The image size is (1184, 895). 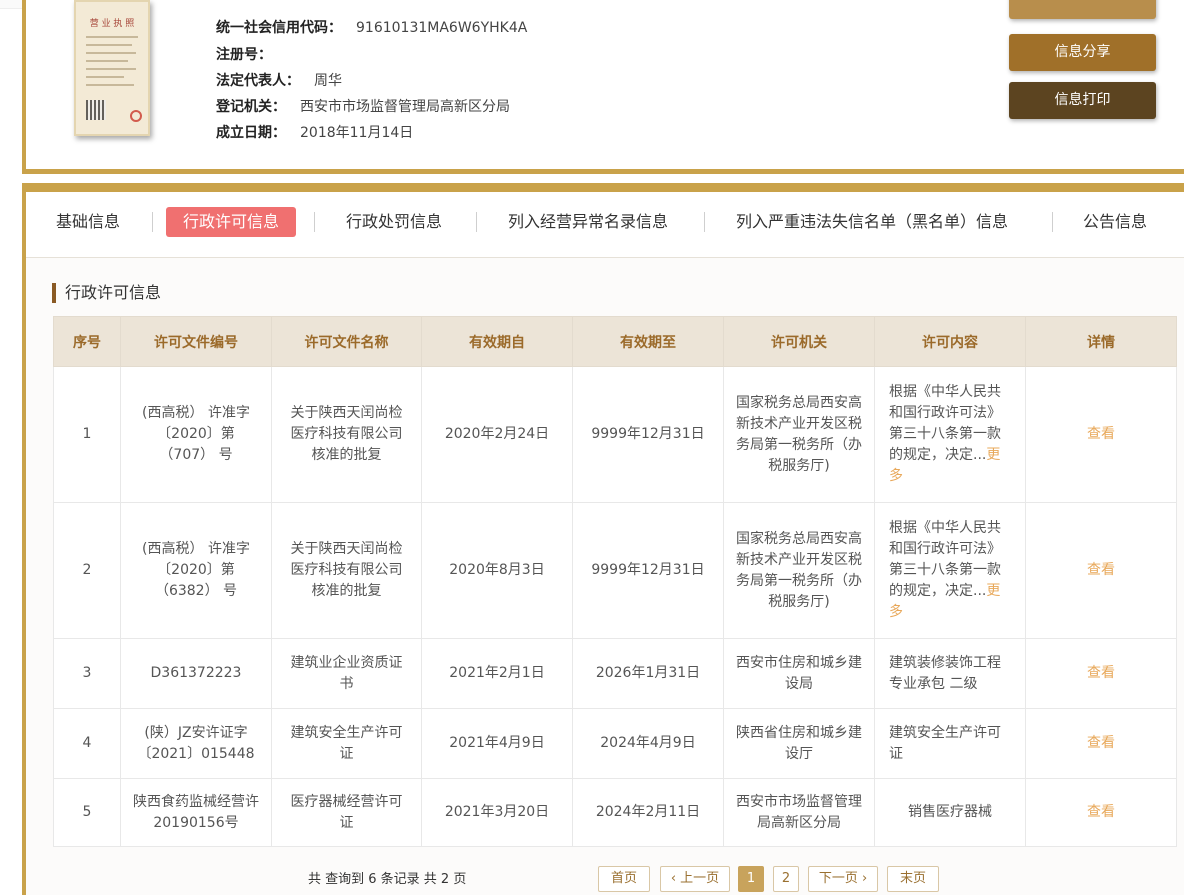 I want to click on legal-rep-value: 周华, so click(x=328, y=81).